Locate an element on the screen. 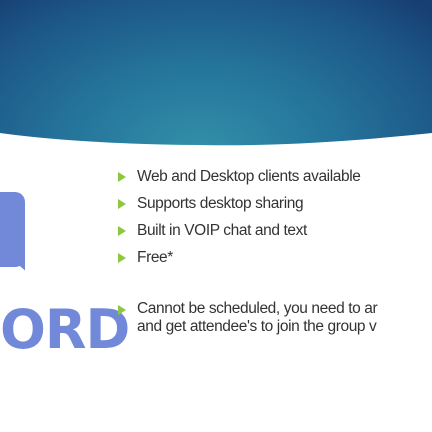 This screenshot has width=432, height=432. list-item: Web and Desktop clients available is located at coordinates (275, 176).